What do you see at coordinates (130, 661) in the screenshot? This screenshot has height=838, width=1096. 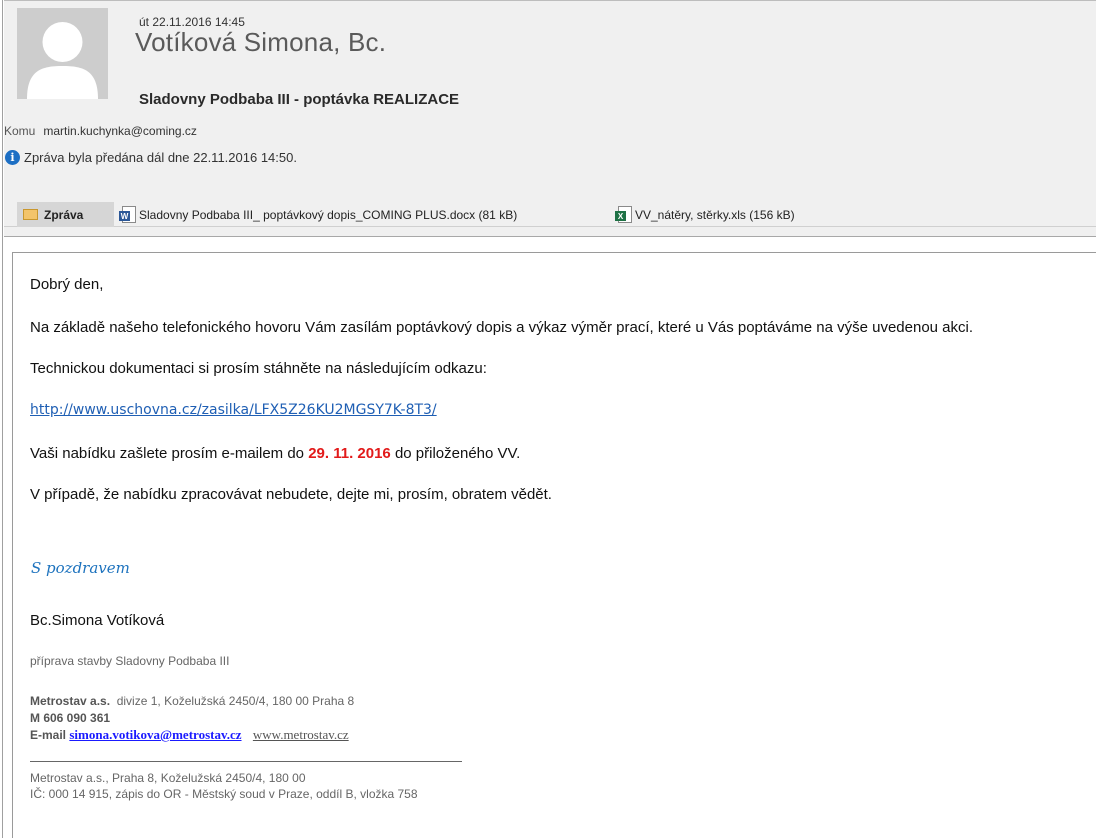 I see `signature-role: příprava stavby Sladovny Podbaba III` at bounding box center [130, 661].